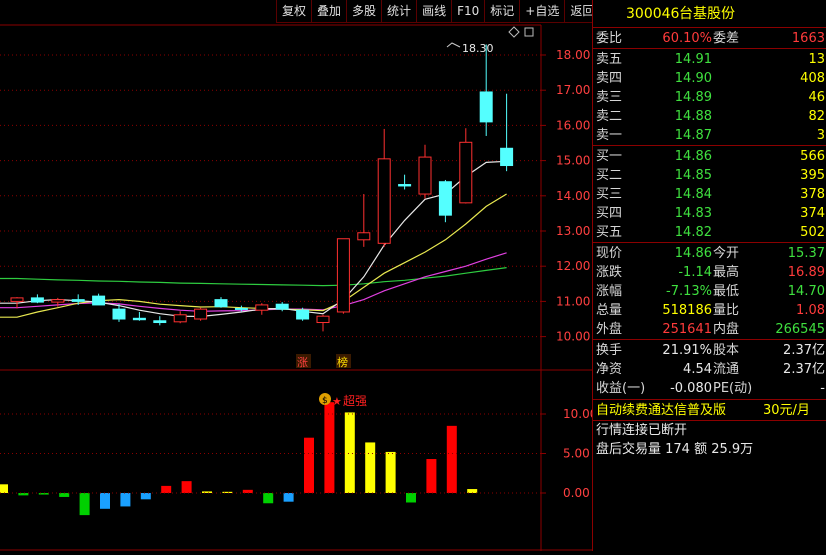 This screenshot has width=826, height=555. I want to click on bid-price: 14.83, so click(693, 213).